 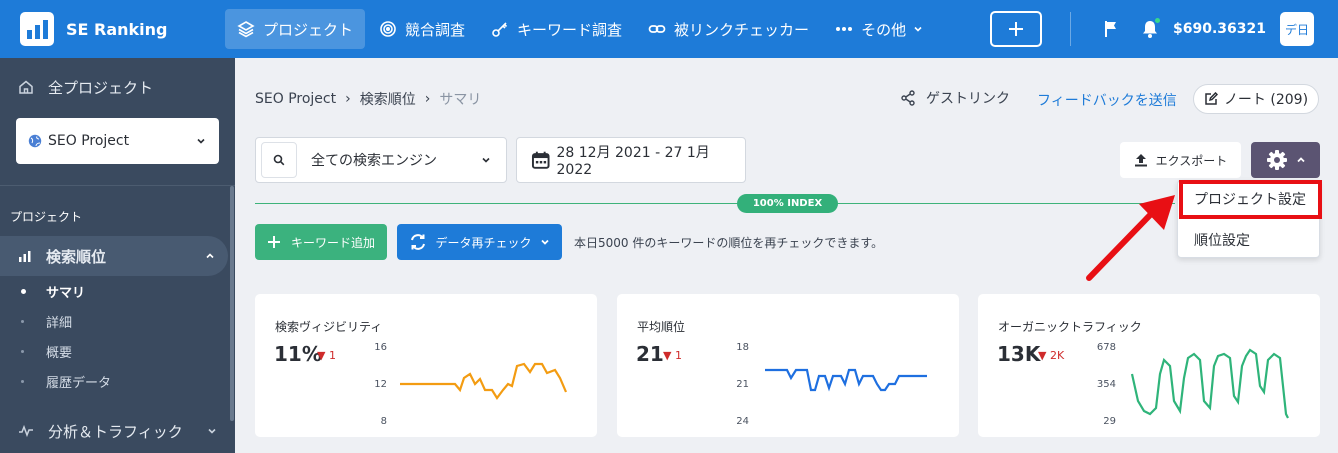 I want to click on sparkline-organic-traffic, so click(x=1209, y=383).